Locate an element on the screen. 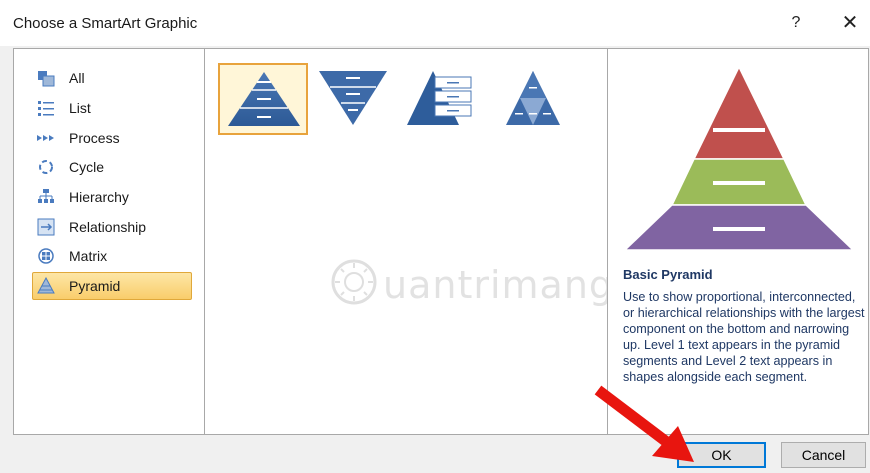 The height and width of the screenshot is (473, 870). all-icon is located at coordinates (46, 78).